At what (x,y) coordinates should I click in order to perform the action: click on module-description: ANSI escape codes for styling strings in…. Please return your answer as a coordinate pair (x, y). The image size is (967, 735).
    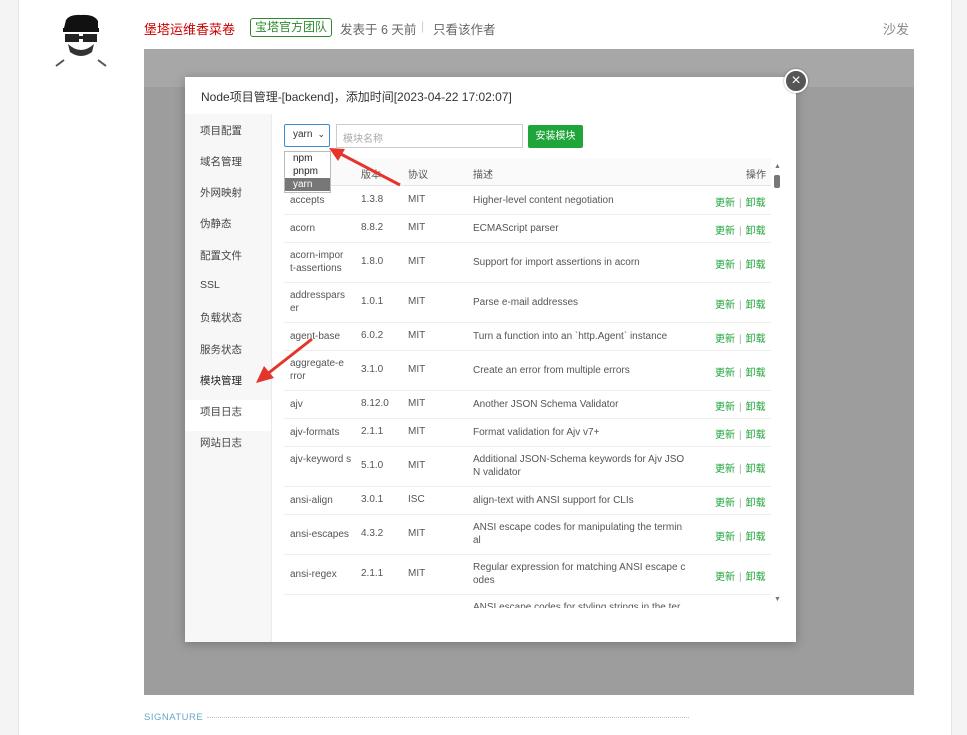
    Looking at the image, I should click on (577, 605).